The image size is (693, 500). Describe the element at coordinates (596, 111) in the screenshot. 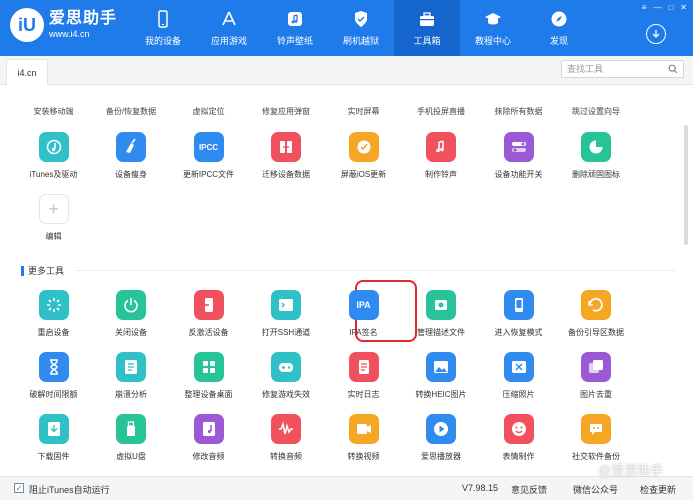

I see `tool-label-scrolled: 跳过设置向导` at that location.